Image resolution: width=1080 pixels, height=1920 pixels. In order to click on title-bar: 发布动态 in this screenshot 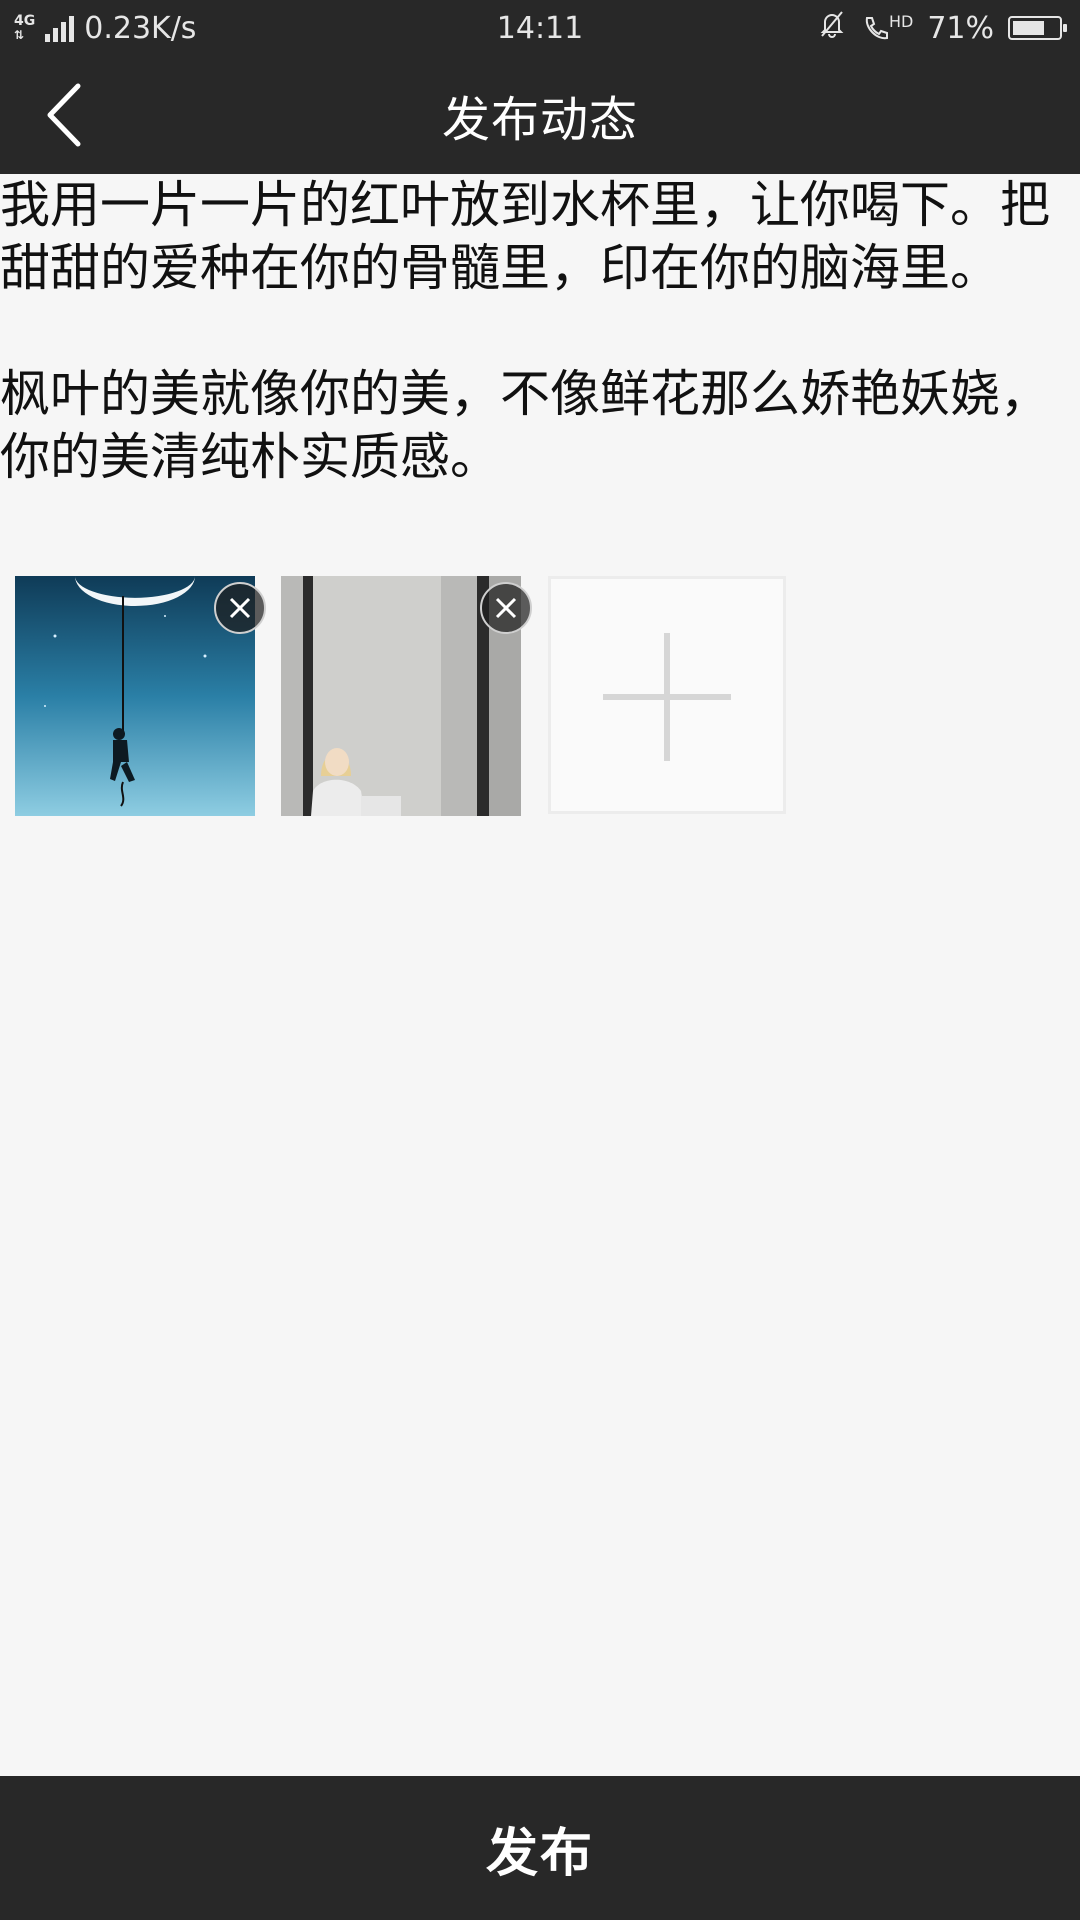, I will do `click(540, 115)`.